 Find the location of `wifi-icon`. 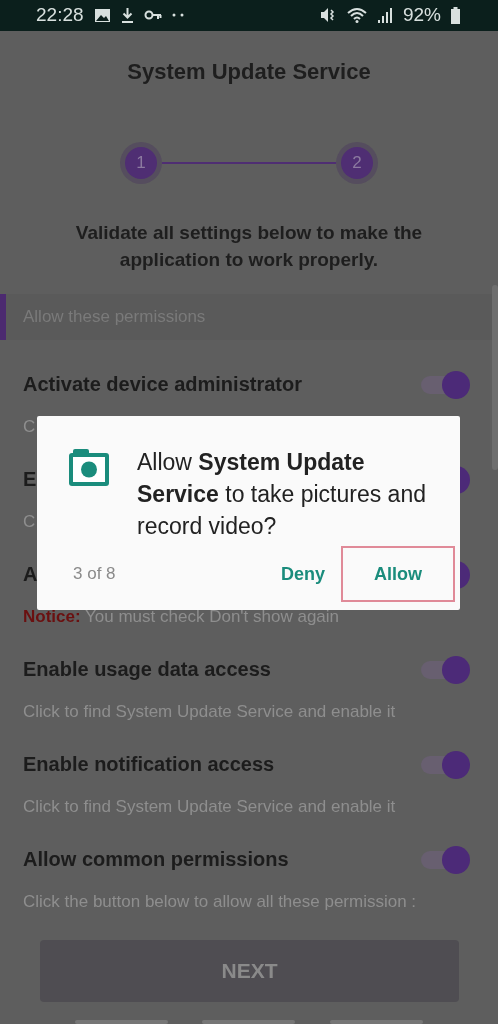

wifi-icon is located at coordinates (356, 15).